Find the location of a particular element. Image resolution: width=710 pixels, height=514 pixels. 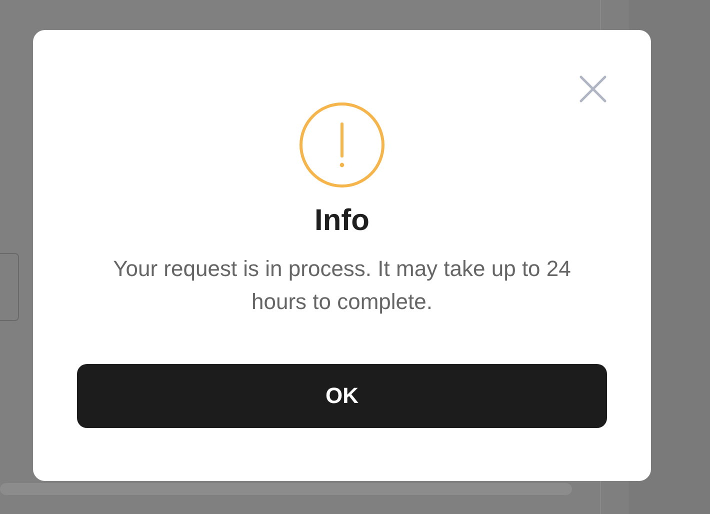

close-icon is located at coordinates (593, 89).